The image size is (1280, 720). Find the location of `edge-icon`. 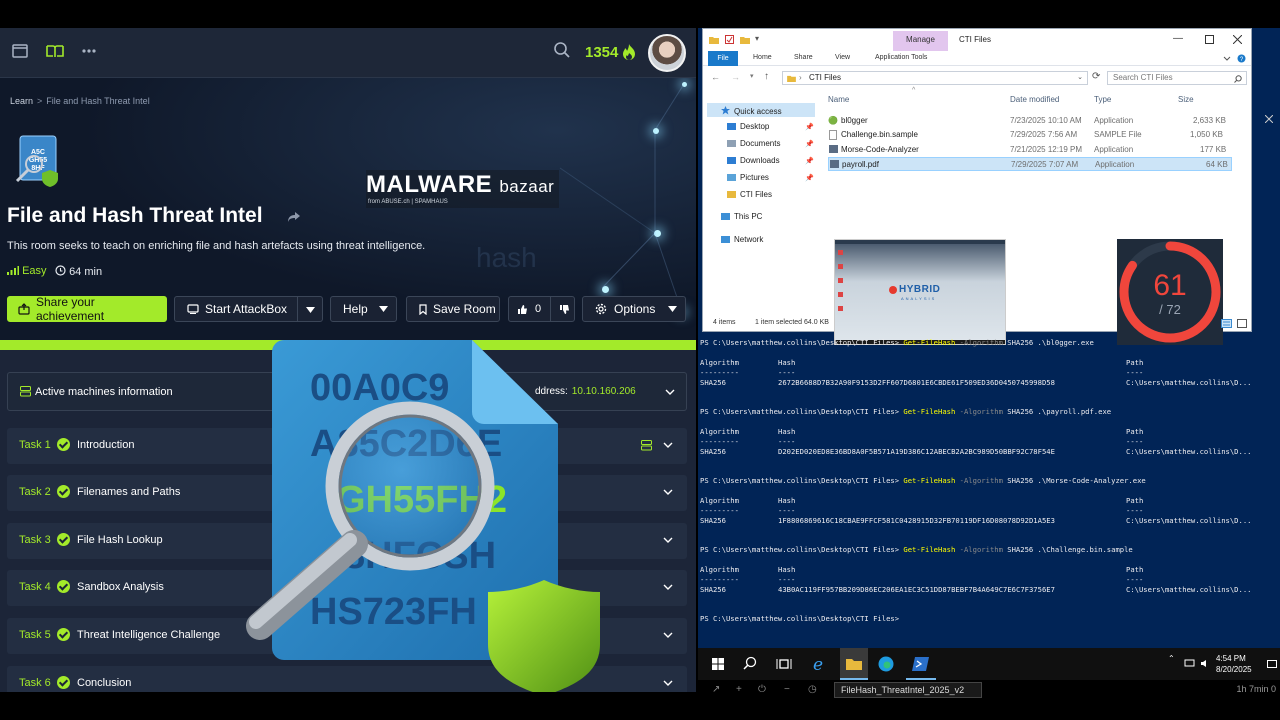

edge-icon is located at coordinates (886, 664).